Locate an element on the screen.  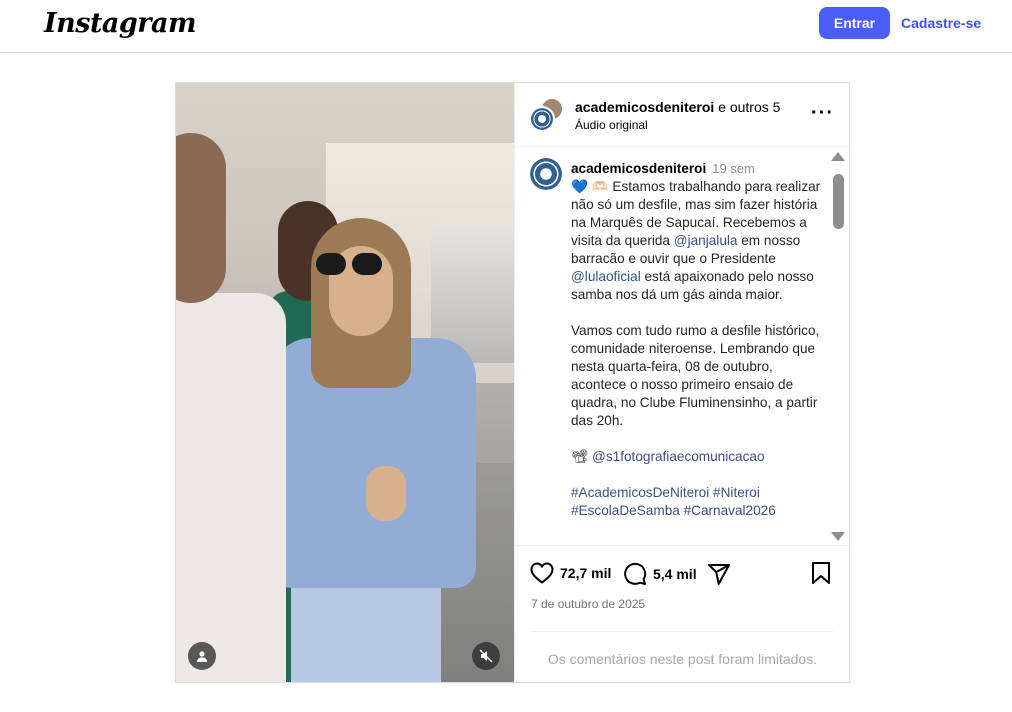
instagram-logo: Instagram is located at coordinates (120, 23).